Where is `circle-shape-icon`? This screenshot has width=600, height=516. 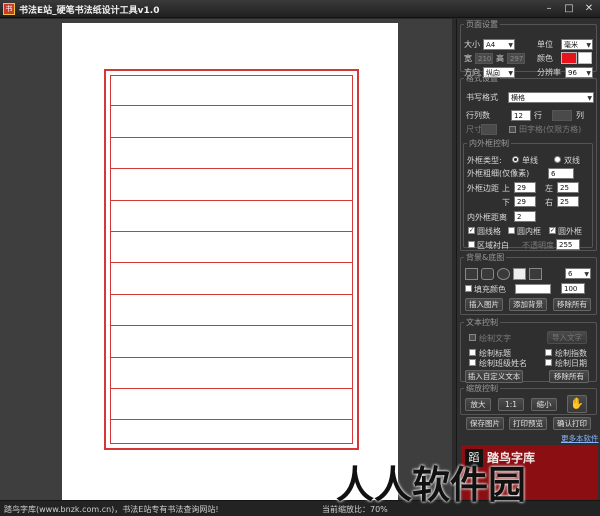
circle-shape-icon is located at coordinates (503, 274).